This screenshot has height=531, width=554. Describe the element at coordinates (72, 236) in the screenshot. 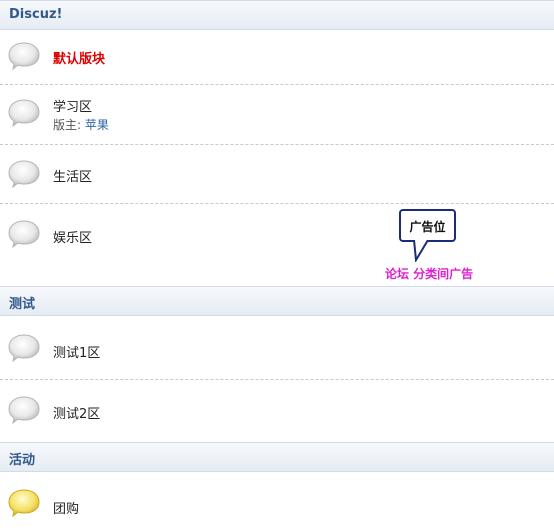

I see `forum-name: 娱乐区` at that location.